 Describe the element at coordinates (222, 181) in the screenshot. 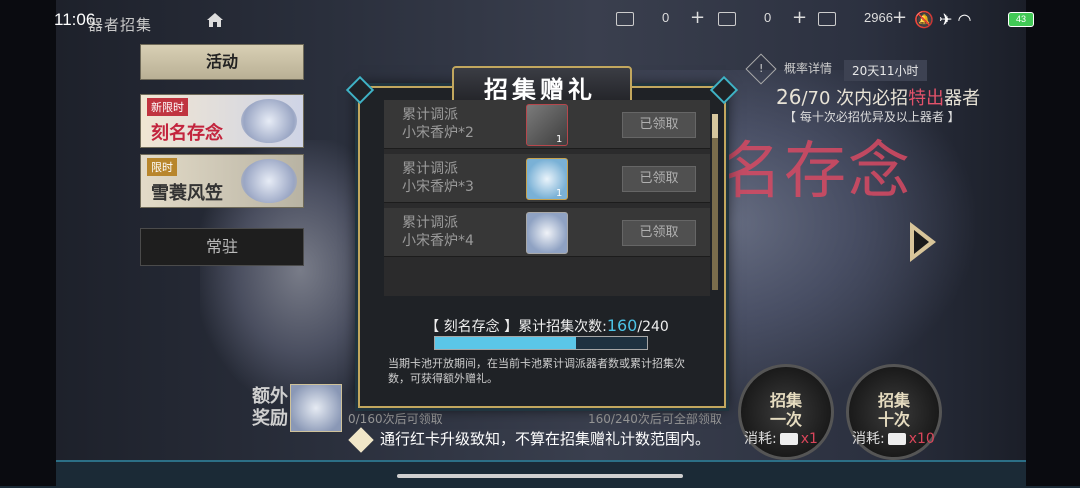

I see `banner-tab-xuesuofengli: 限时 雪蓑风笠` at that location.